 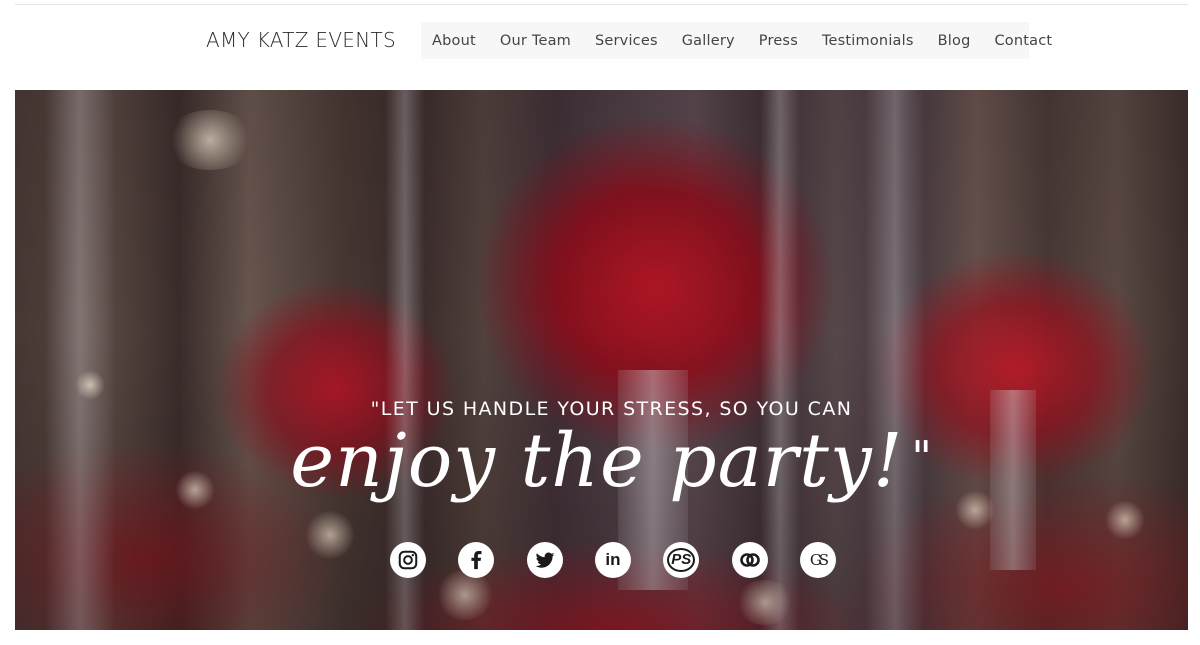 What do you see at coordinates (597, 461) in the screenshot?
I see `hero-quote-emphasis: enjoy the party!` at bounding box center [597, 461].